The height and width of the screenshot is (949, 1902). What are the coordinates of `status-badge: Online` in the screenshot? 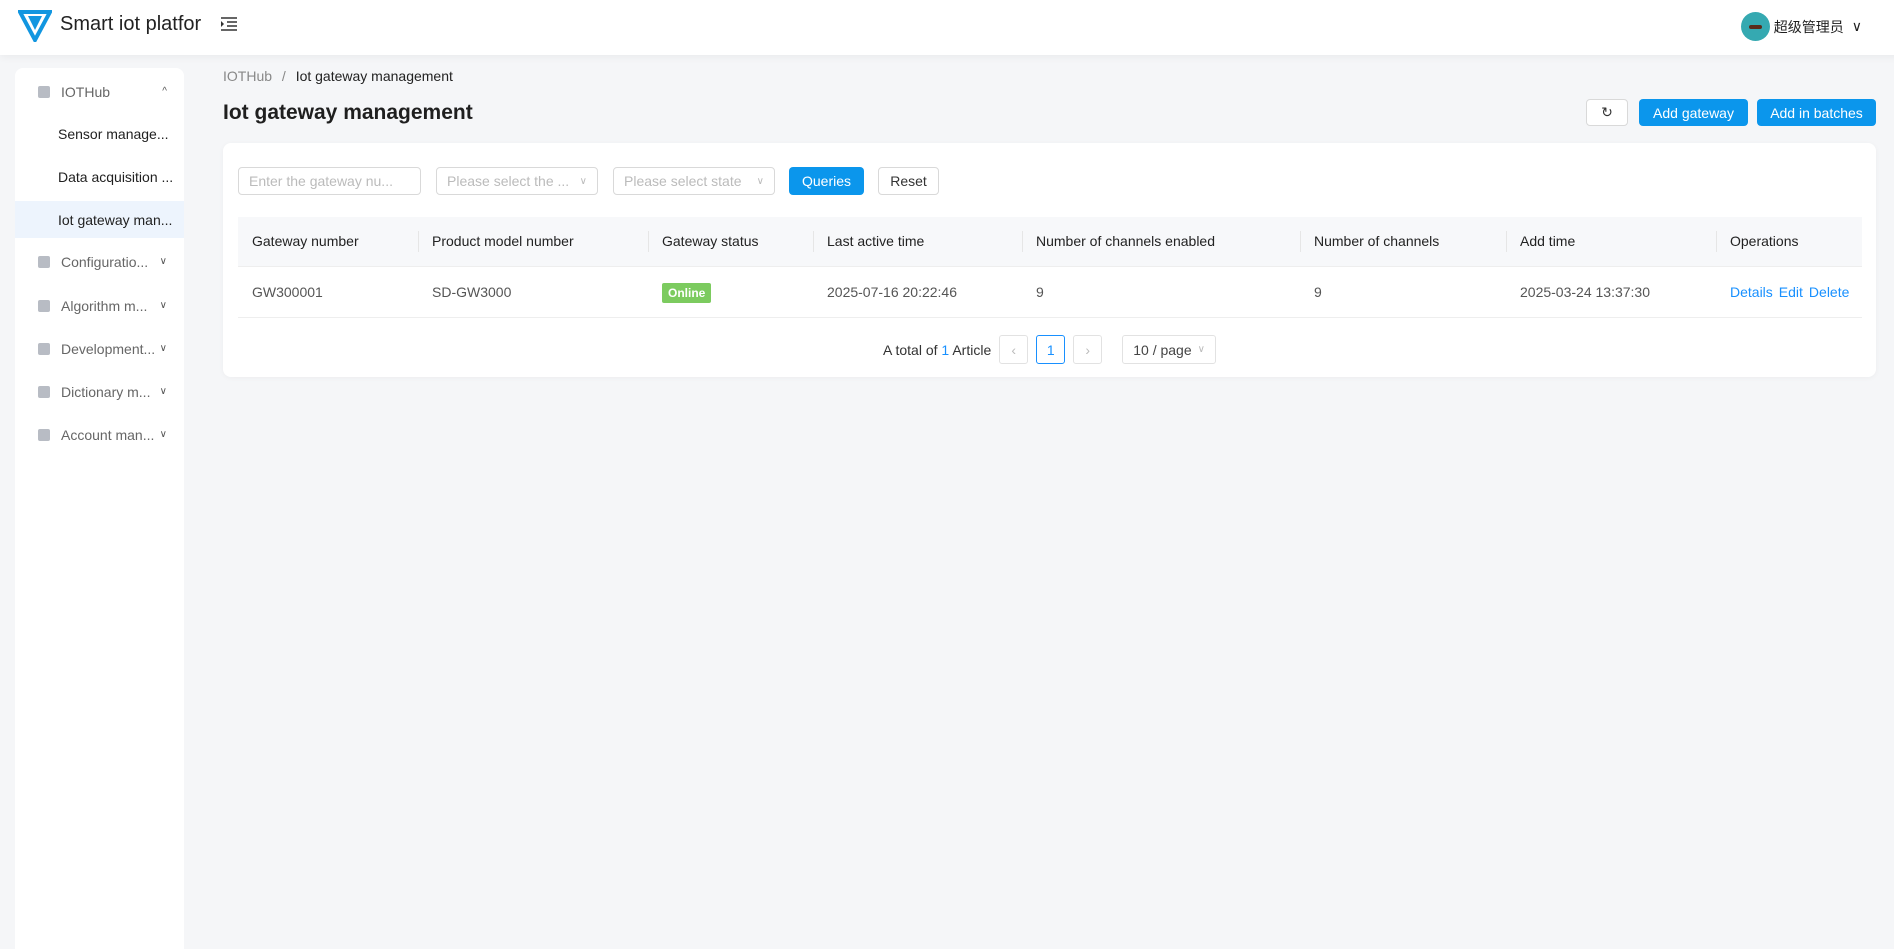 It's located at (687, 292).